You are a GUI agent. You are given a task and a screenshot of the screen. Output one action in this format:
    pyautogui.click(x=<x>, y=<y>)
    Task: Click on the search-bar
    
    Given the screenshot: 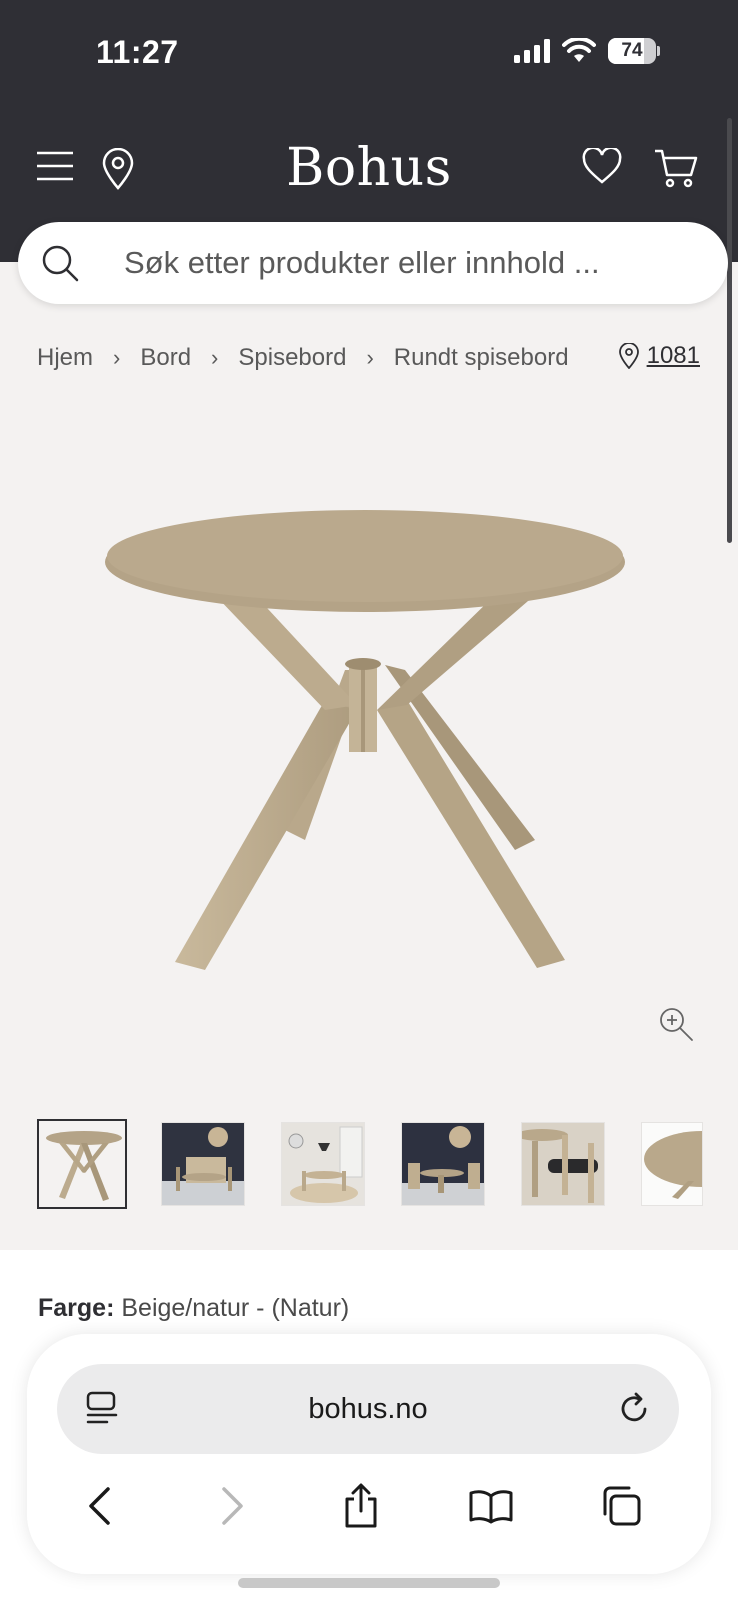 What is the action you would take?
    pyautogui.click(x=373, y=263)
    